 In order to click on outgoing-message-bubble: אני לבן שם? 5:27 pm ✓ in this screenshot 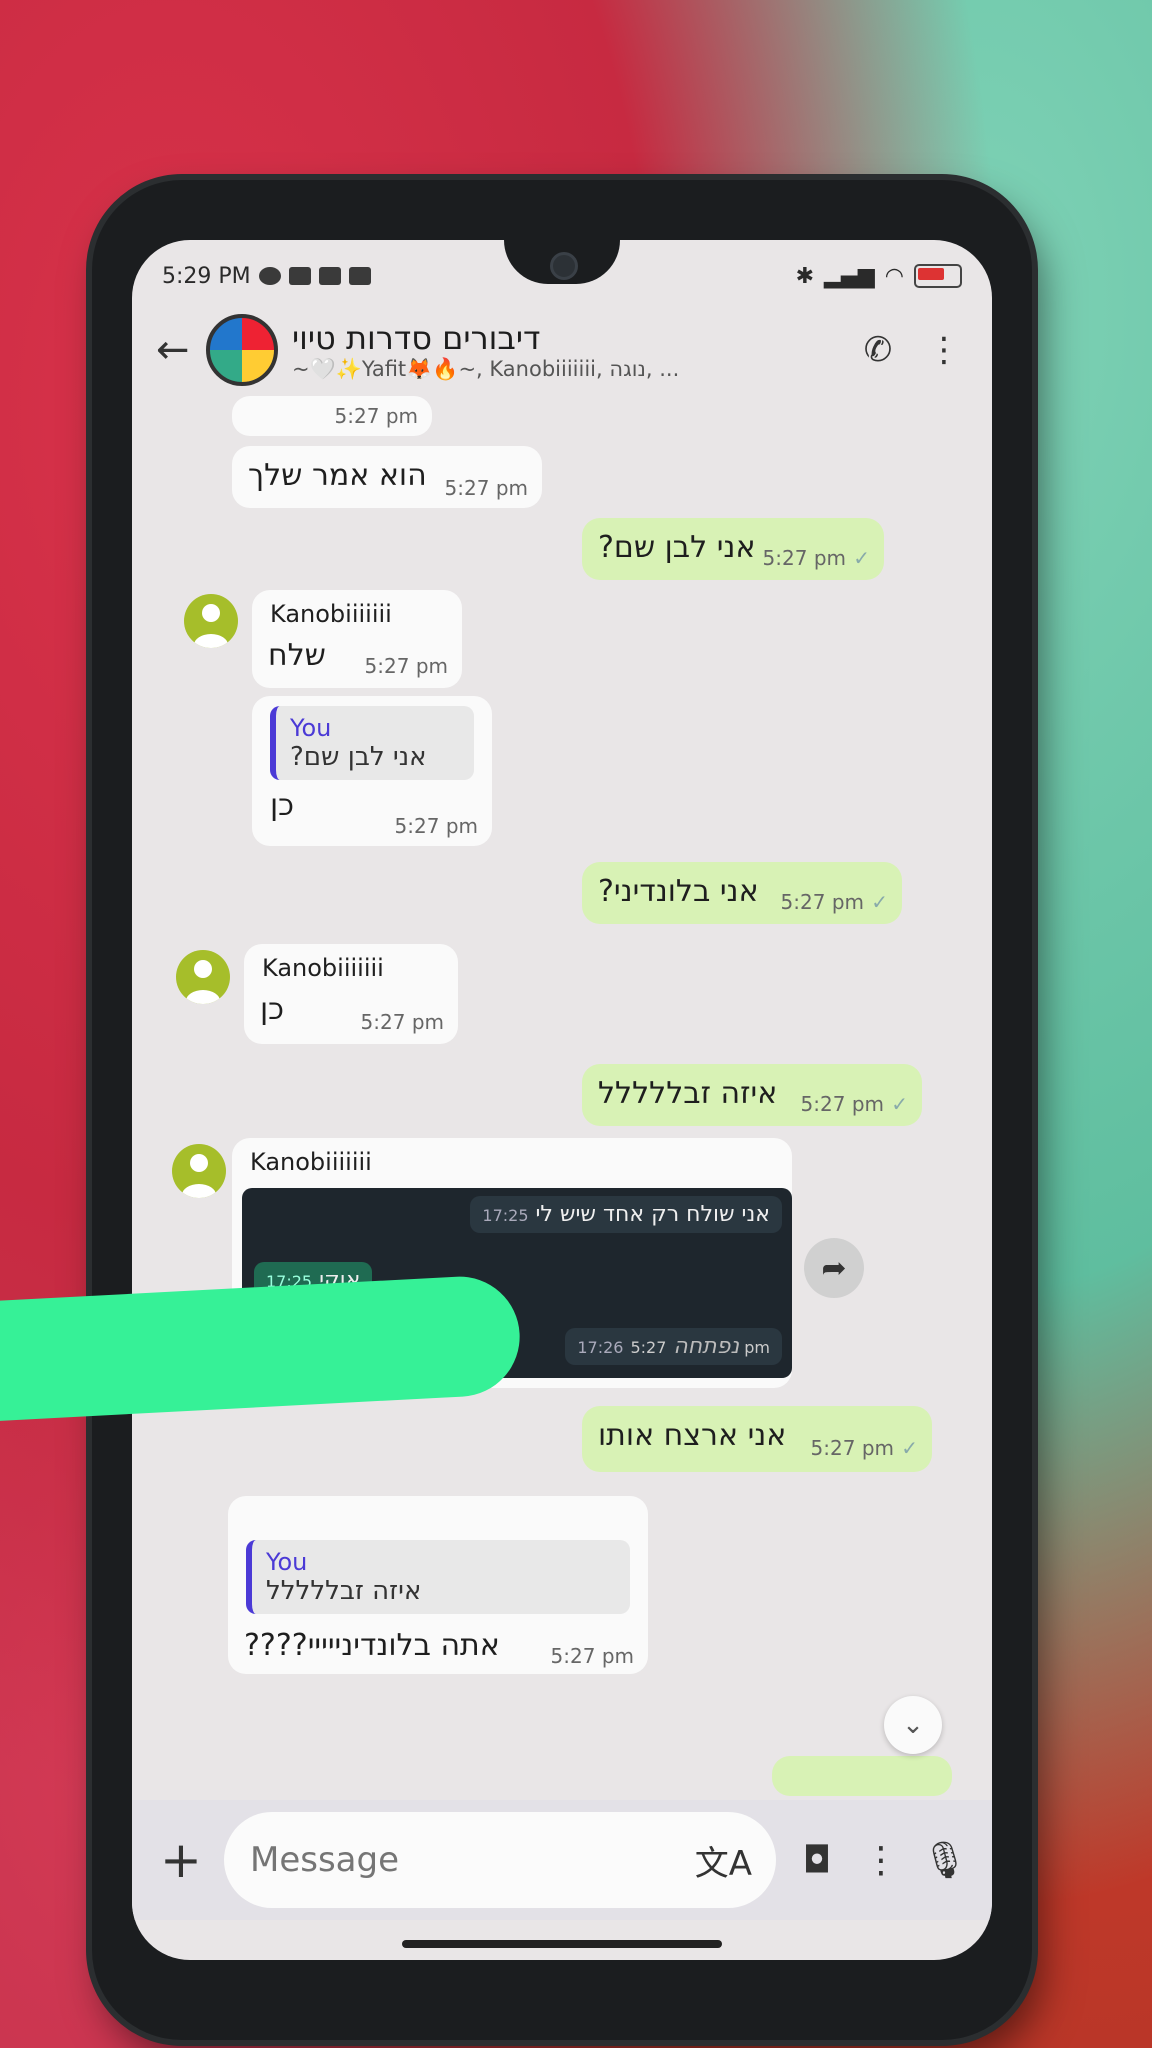, I will do `click(733, 549)`.